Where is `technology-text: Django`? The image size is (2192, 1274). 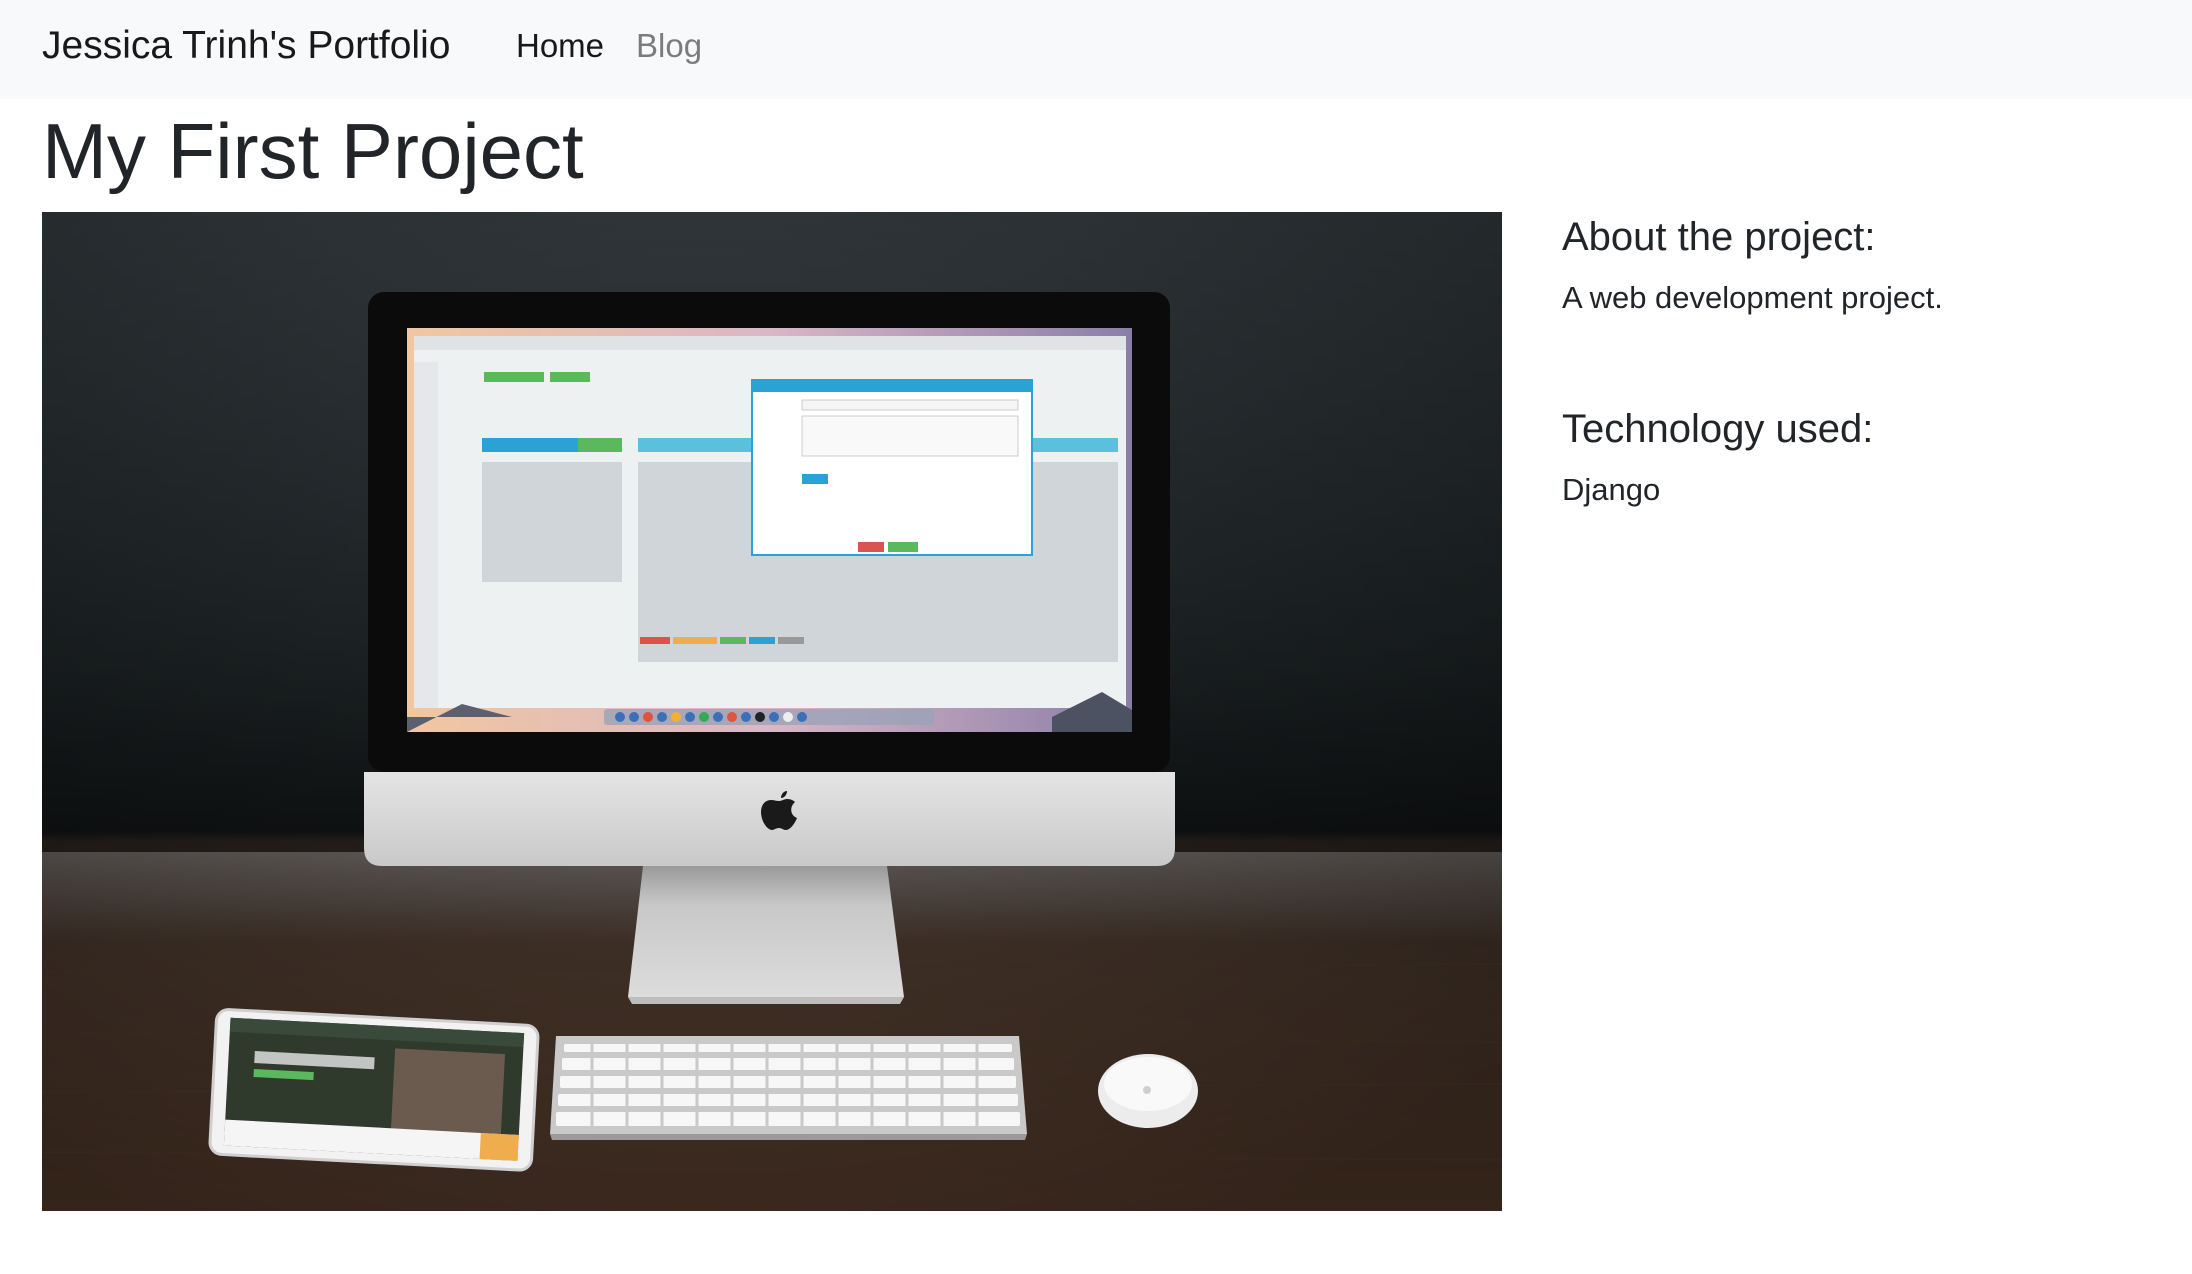 technology-text: Django is located at coordinates (1611, 489).